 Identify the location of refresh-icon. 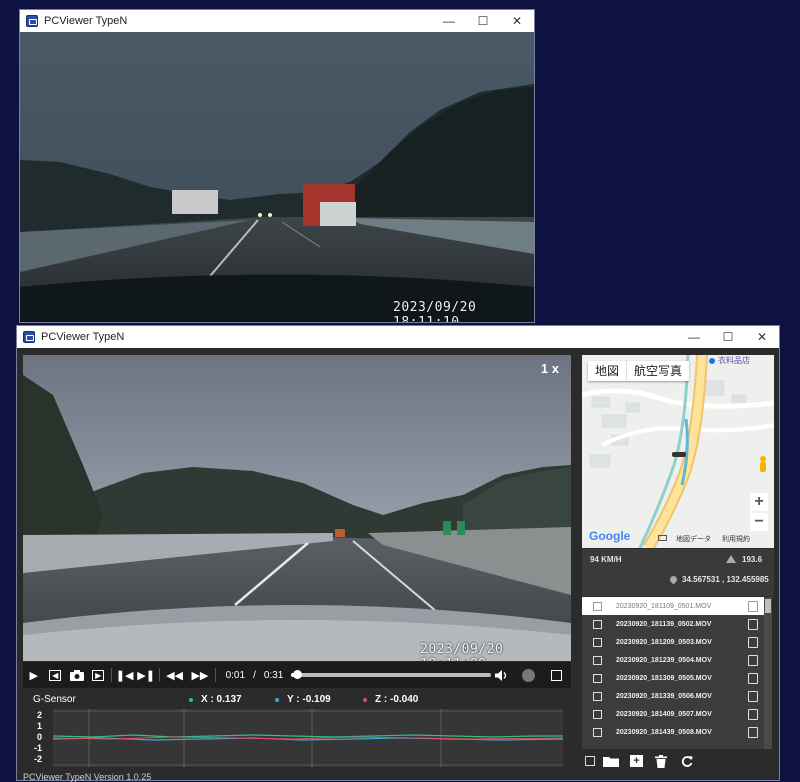
(687, 761).